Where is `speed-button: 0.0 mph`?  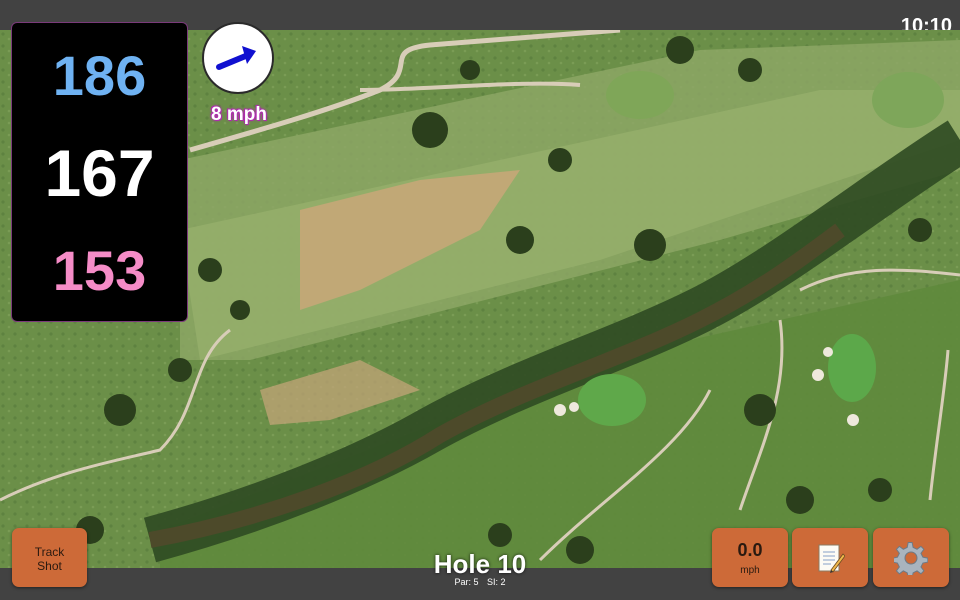 speed-button: 0.0 mph is located at coordinates (750, 557).